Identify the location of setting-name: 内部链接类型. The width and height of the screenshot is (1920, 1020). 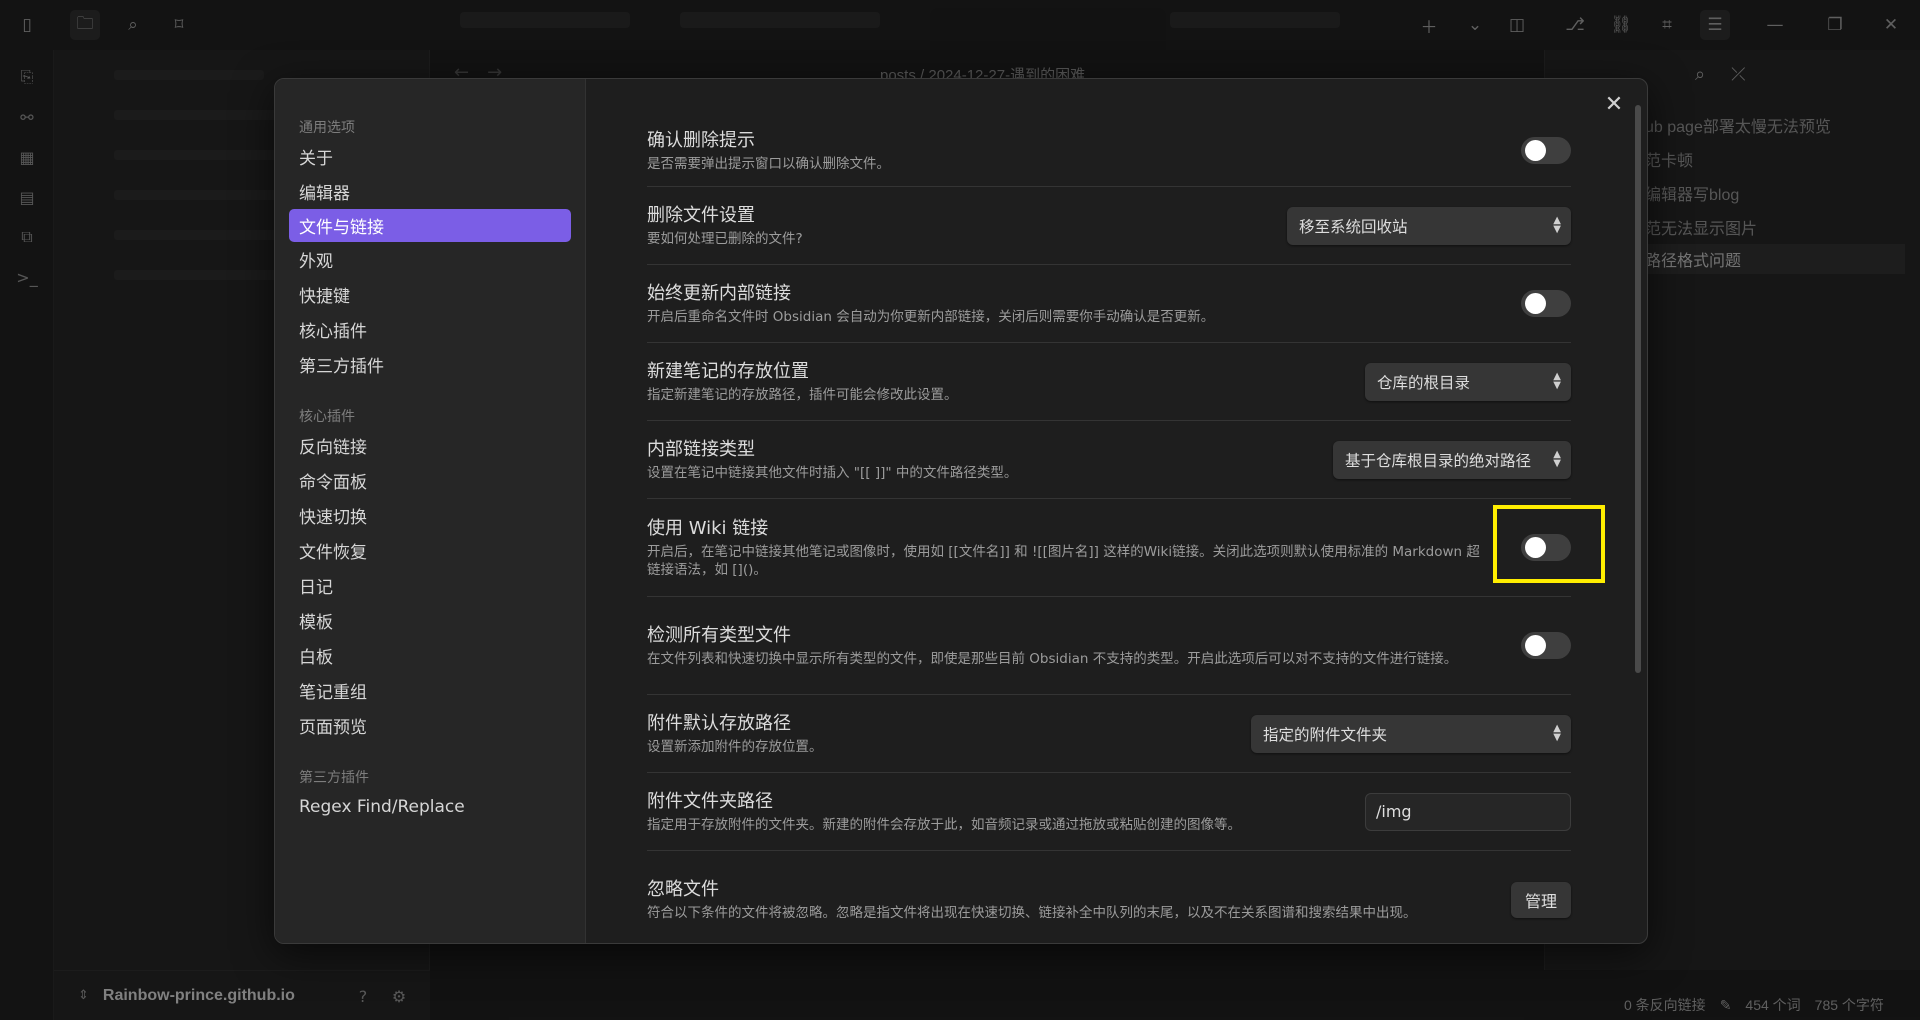
(701, 449).